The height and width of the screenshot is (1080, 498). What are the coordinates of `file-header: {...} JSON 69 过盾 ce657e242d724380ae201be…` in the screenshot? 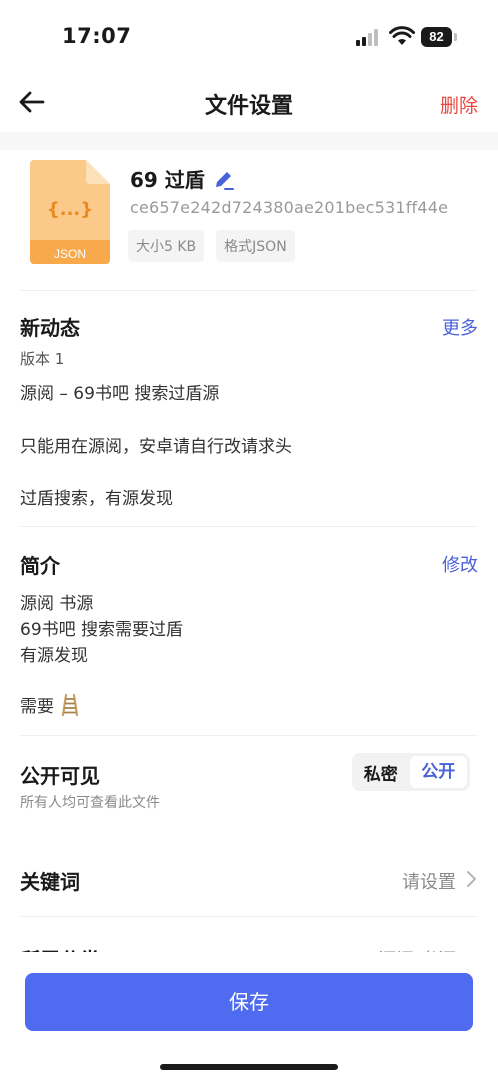 It's located at (249, 220).